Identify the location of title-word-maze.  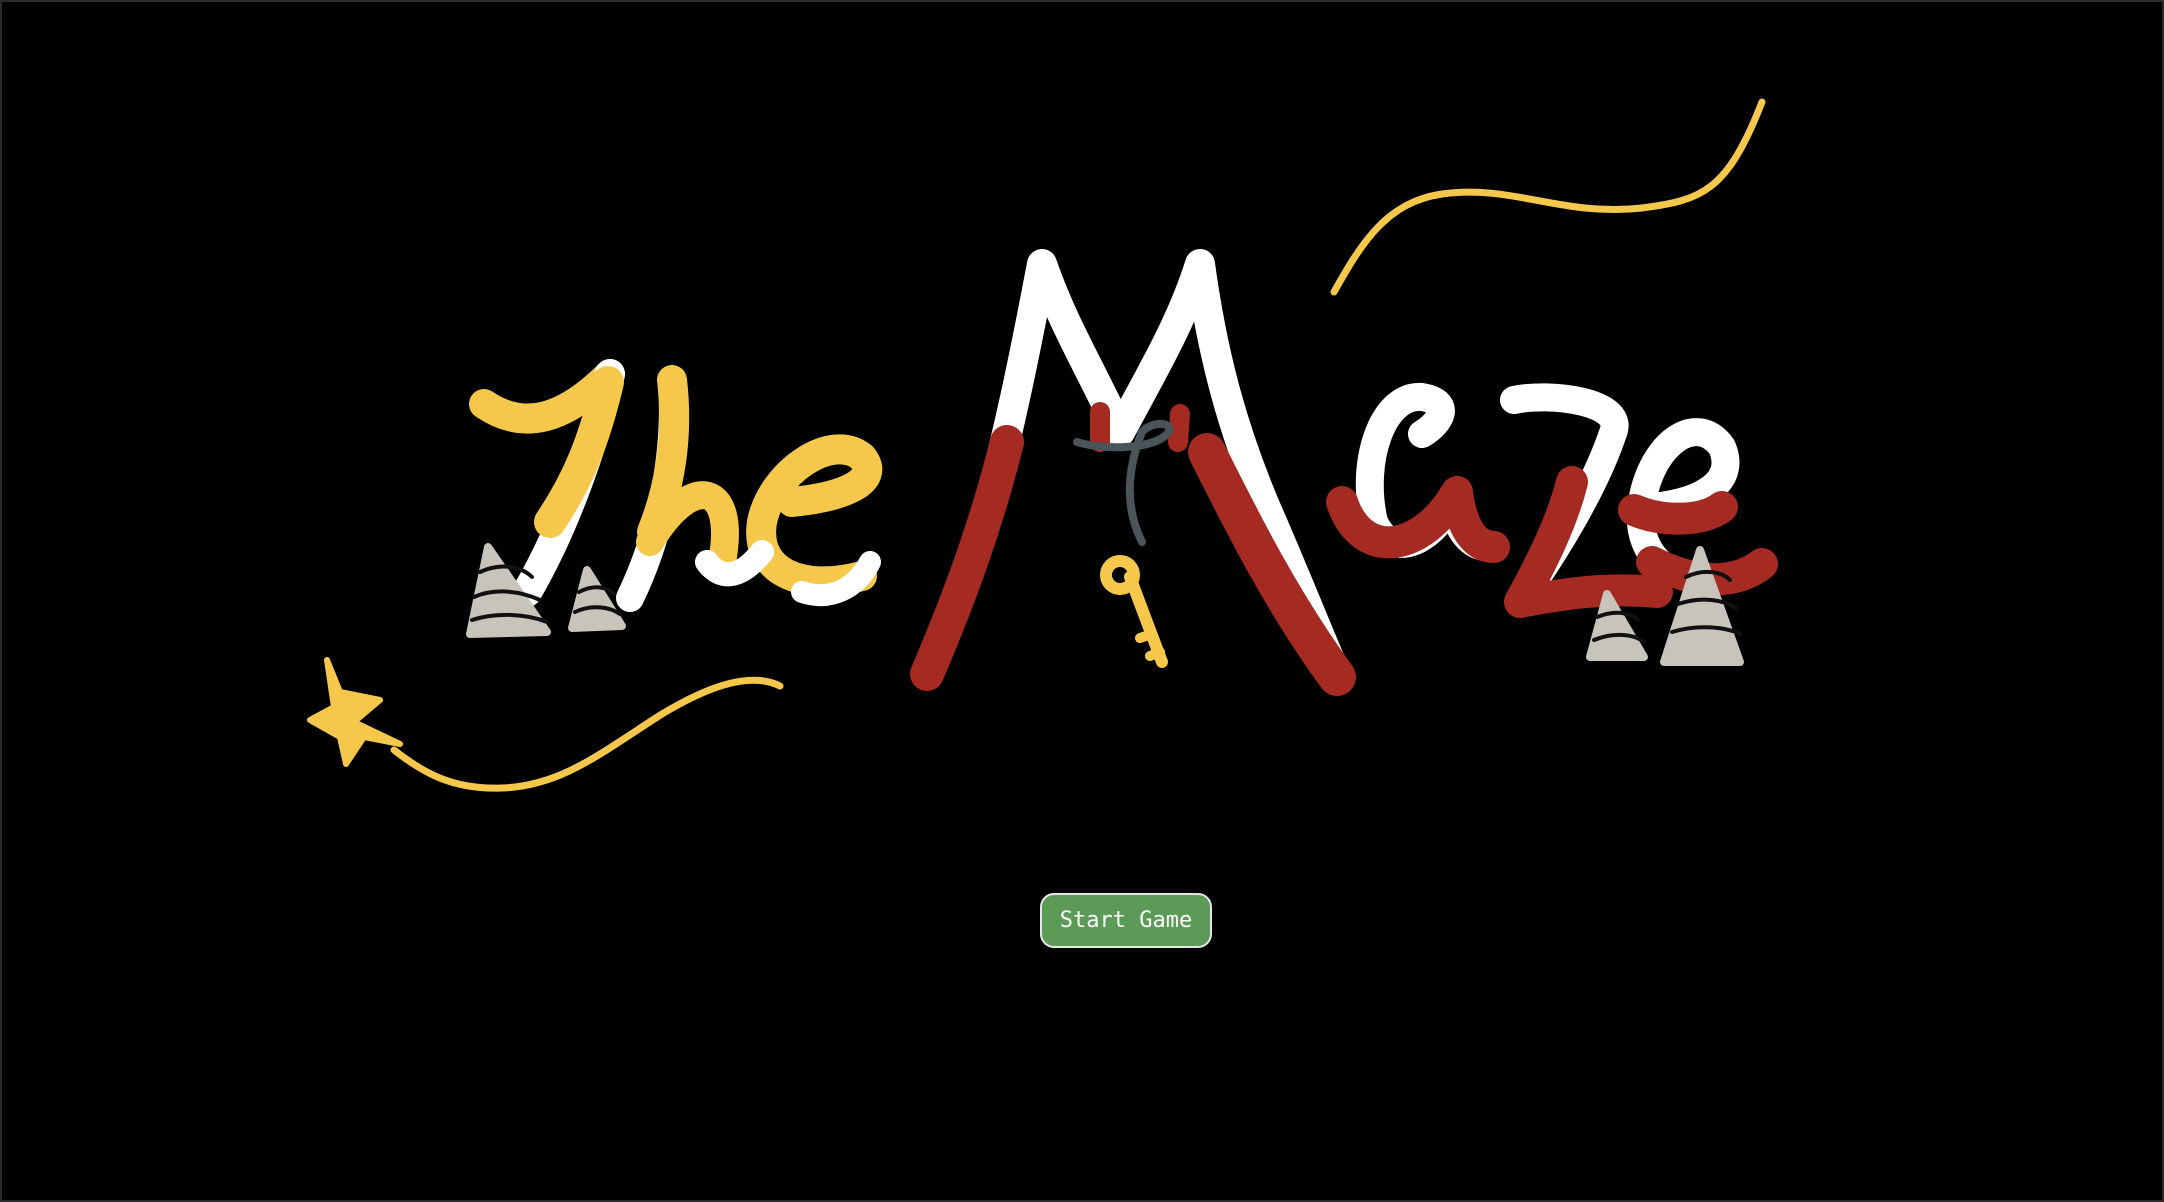
(1344, 472).